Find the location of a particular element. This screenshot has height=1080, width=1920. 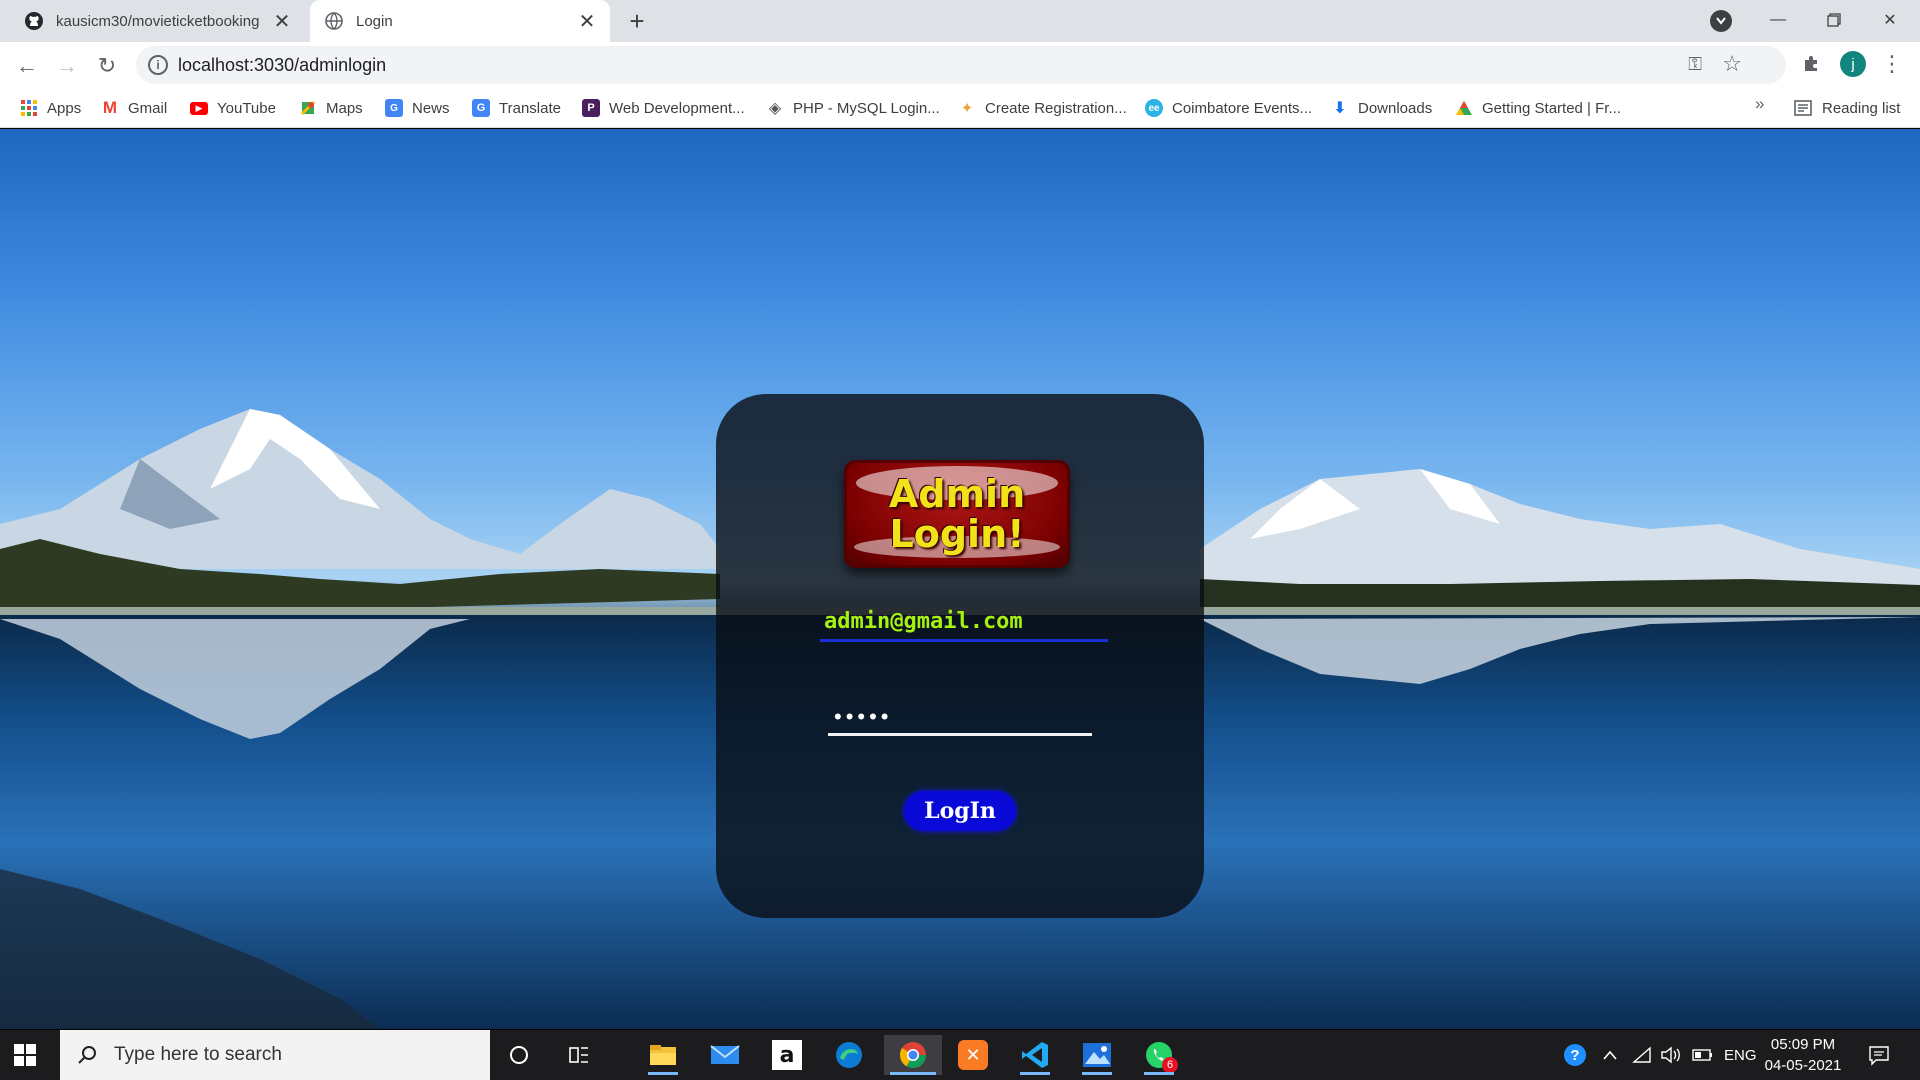

bookmark-label: Maps is located at coordinates (344, 108).